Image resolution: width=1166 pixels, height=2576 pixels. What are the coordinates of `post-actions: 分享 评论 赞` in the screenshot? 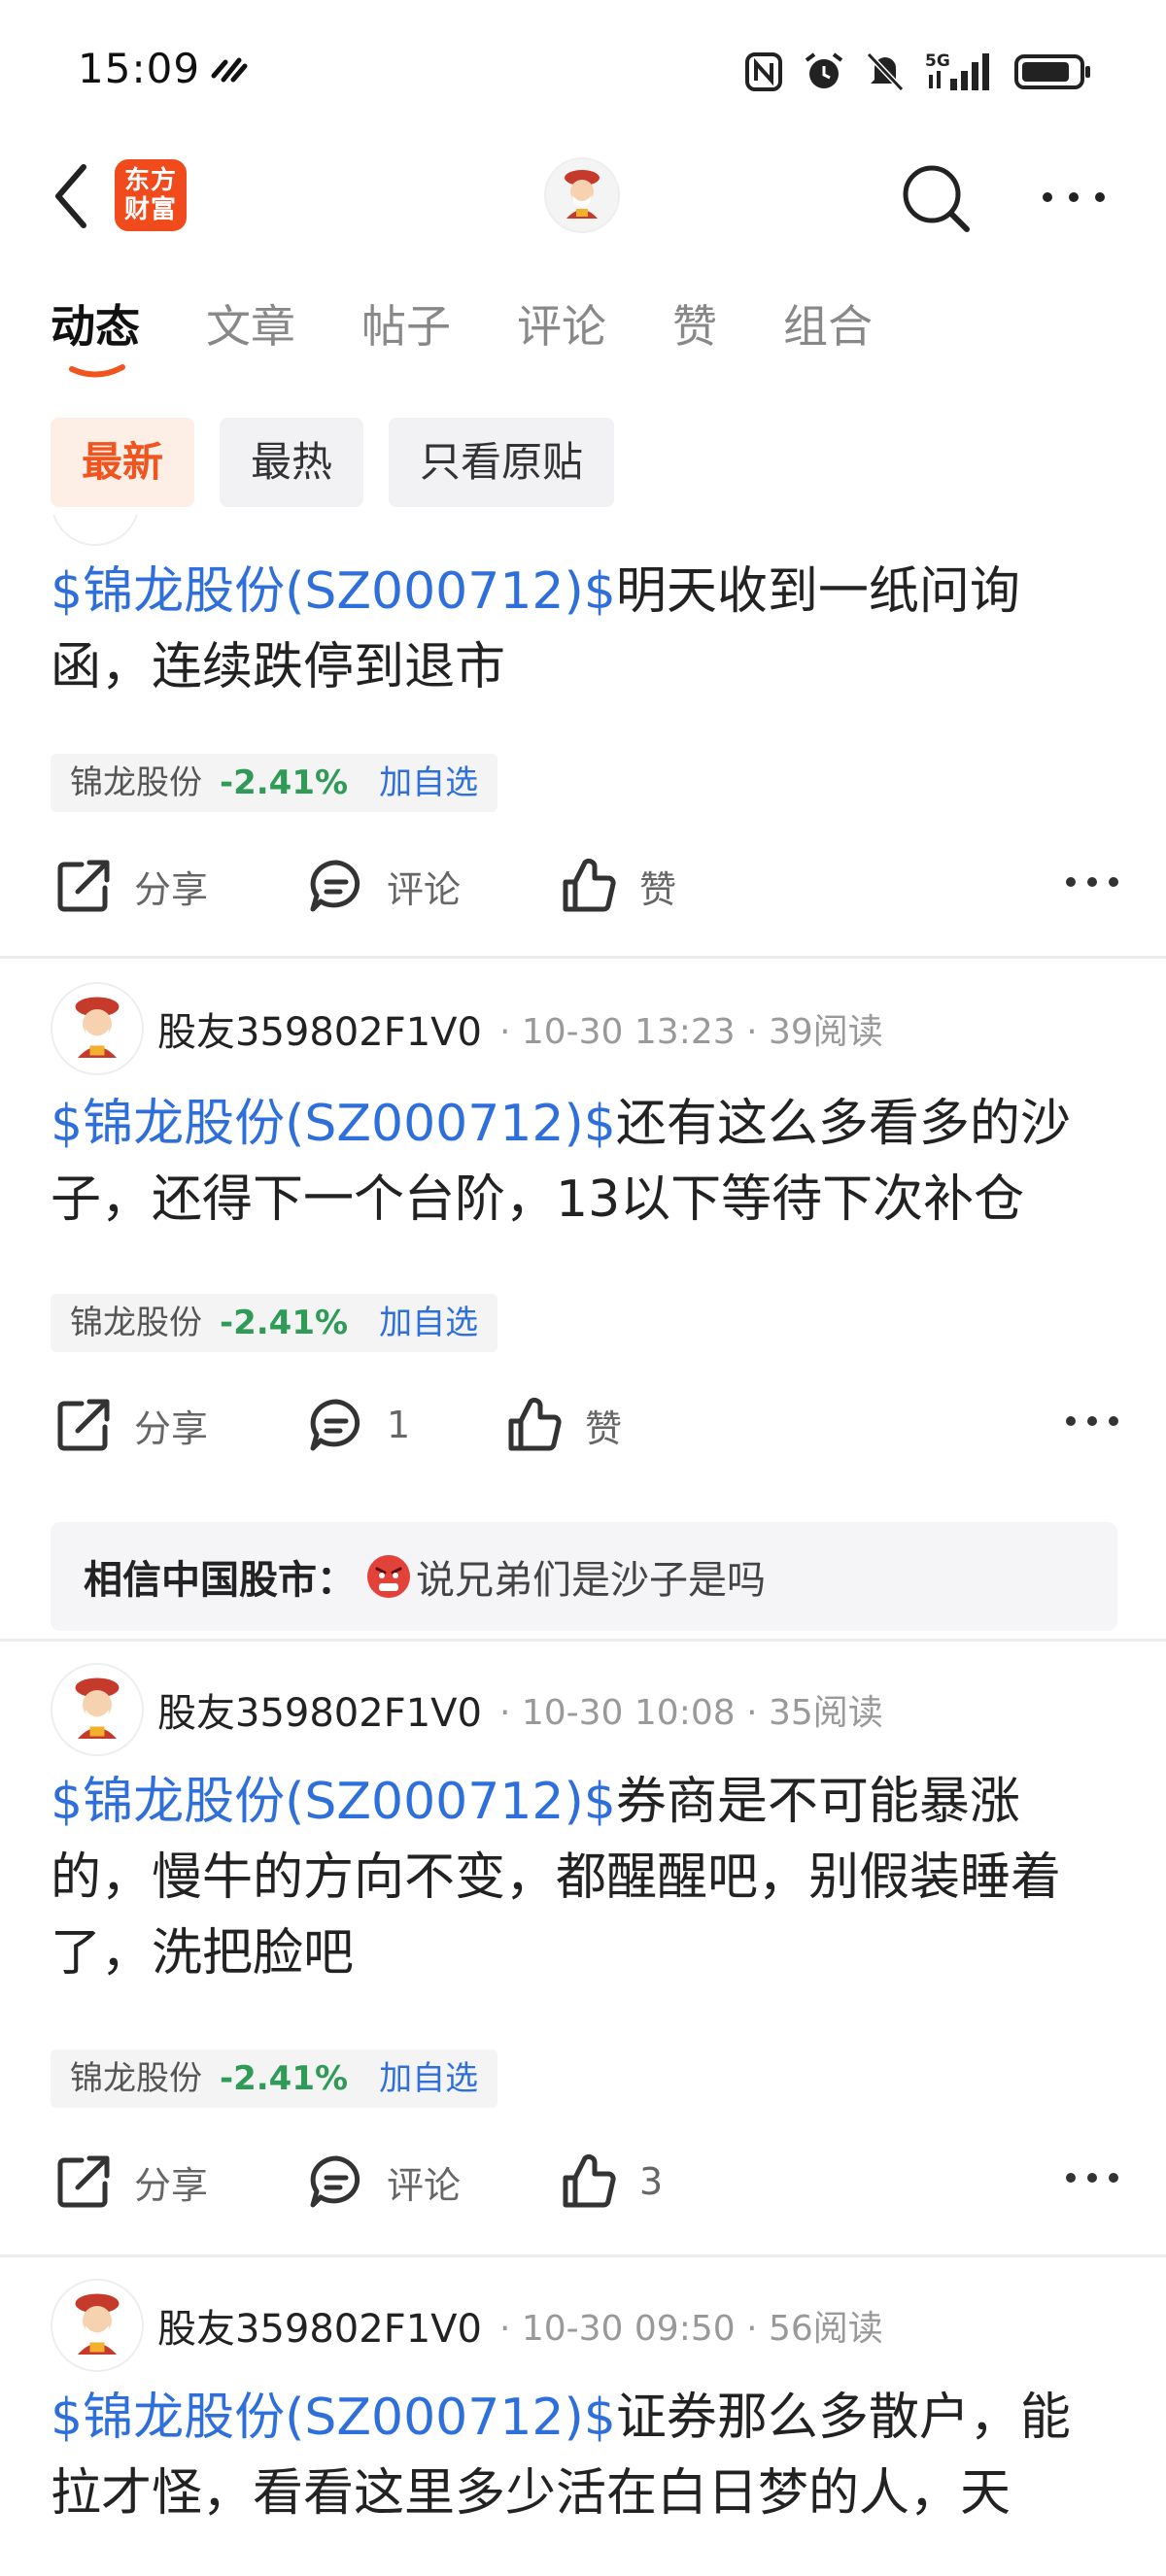 It's located at (585, 886).